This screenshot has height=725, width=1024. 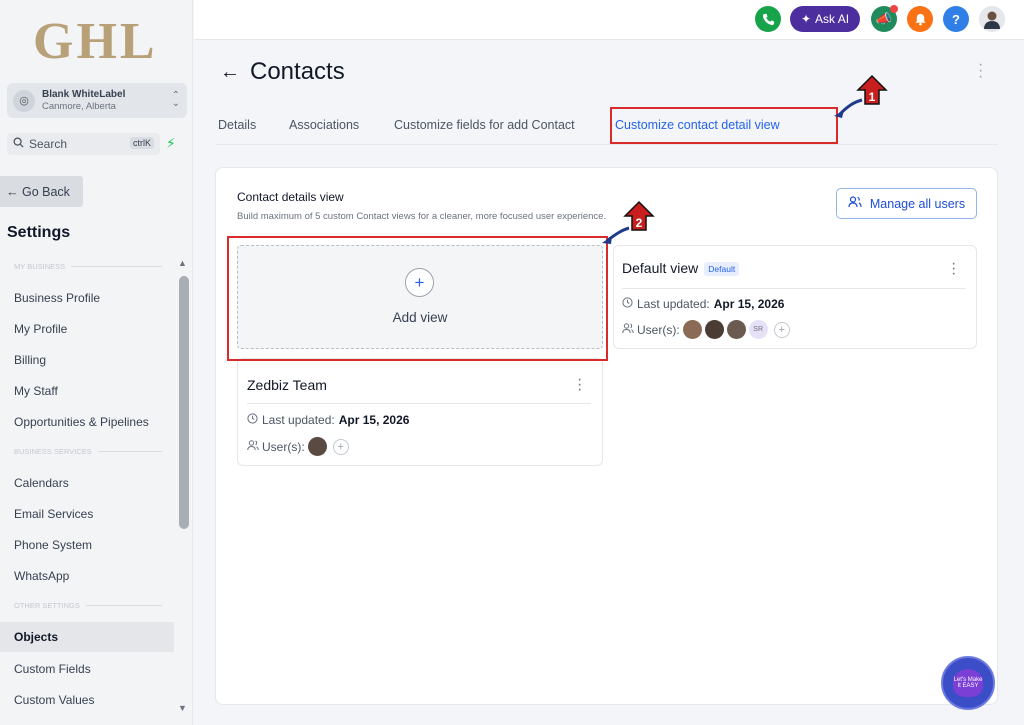 I want to click on sidebar-item-custom-fields: Custom Fields, so click(x=52, y=669).